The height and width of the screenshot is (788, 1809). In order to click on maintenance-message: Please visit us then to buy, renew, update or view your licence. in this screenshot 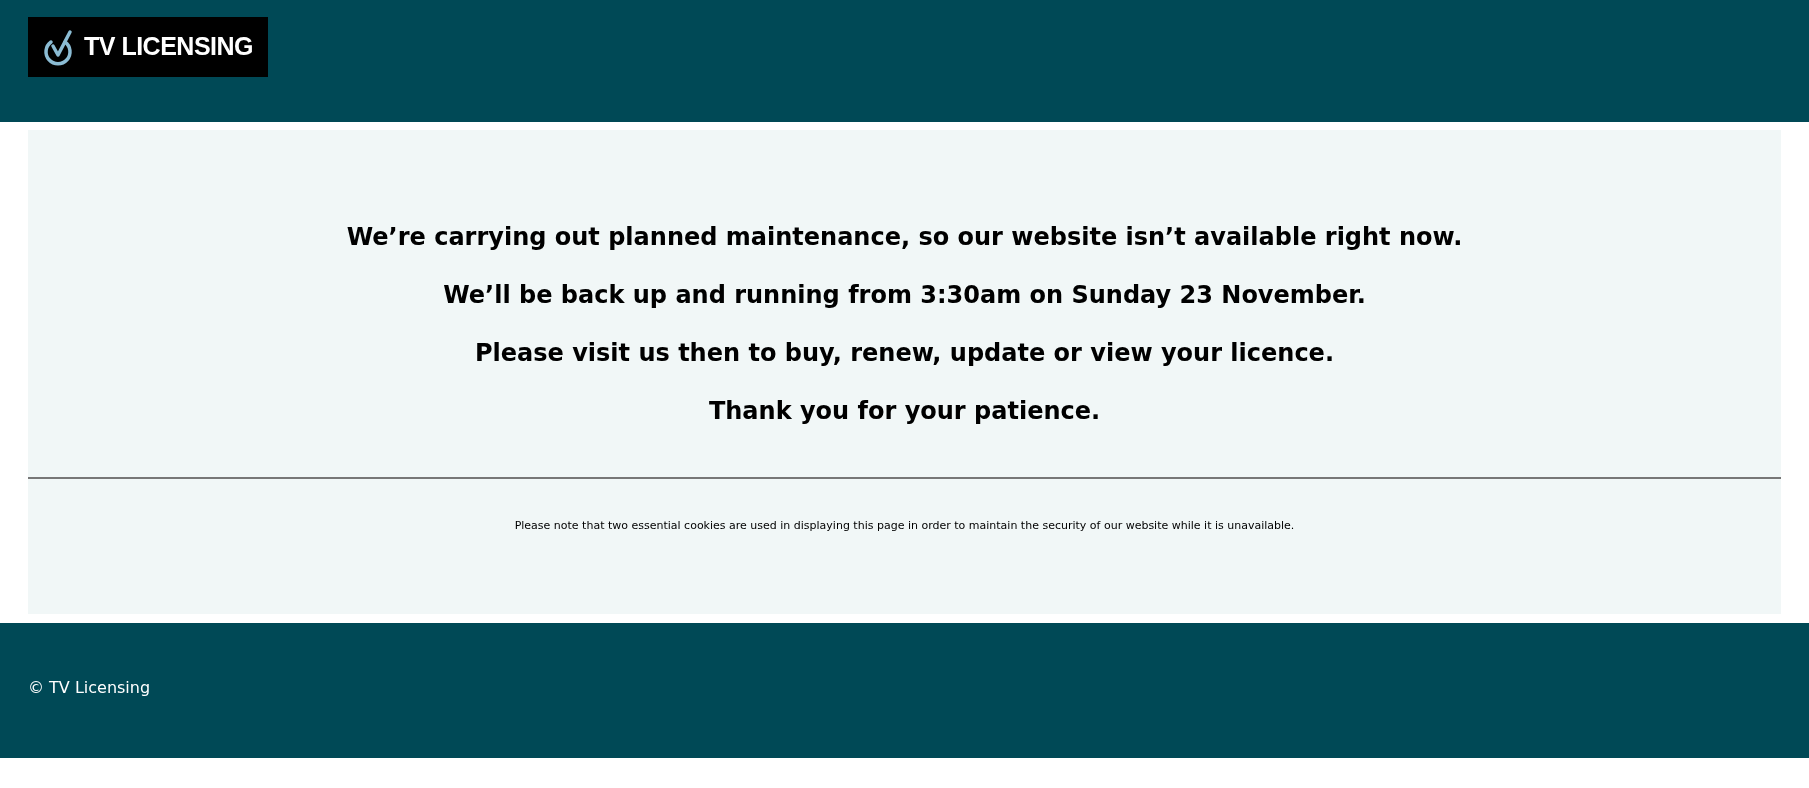, I will do `click(904, 353)`.